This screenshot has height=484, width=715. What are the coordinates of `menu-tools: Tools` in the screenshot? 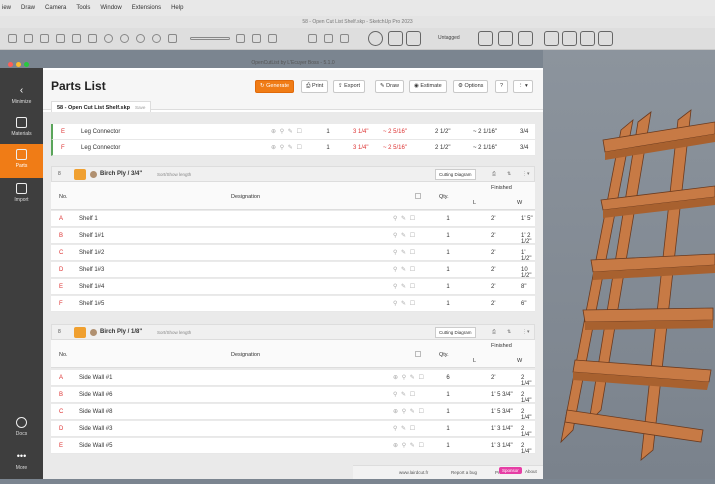 It's located at (83, 8).